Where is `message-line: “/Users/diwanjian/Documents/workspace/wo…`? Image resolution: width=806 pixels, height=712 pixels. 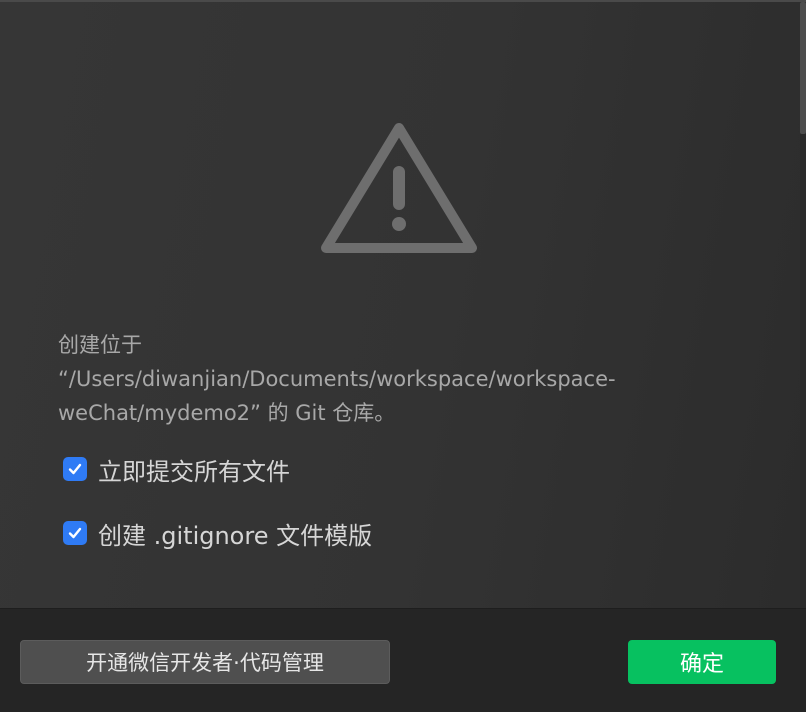 message-line: “/Users/diwanjian/Documents/workspace/wo… is located at coordinates (337, 379).